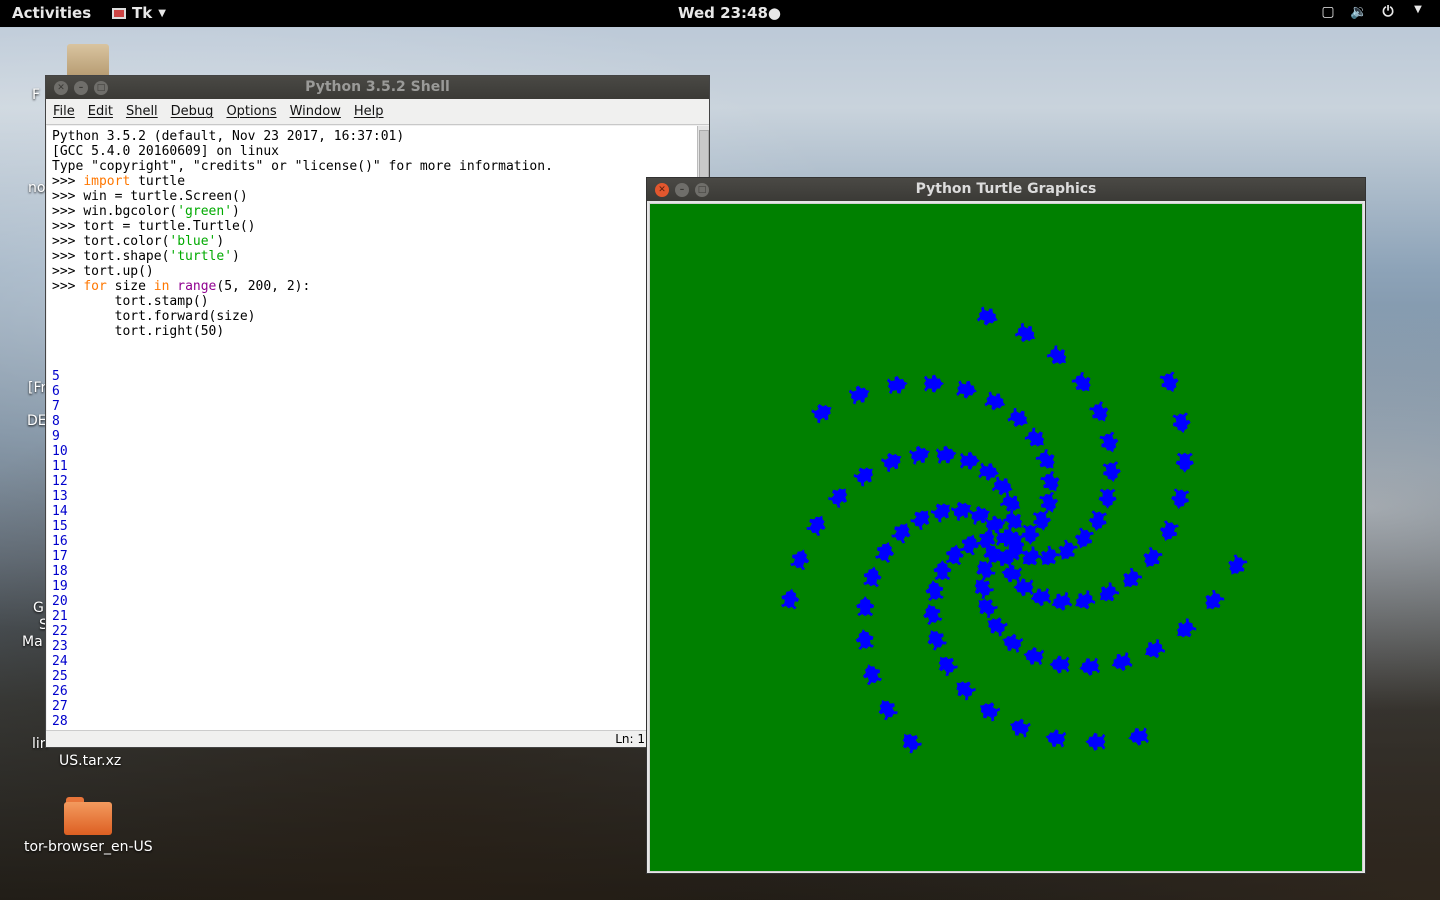  I want to click on desktop-label-7: Ma, so click(32, 642).